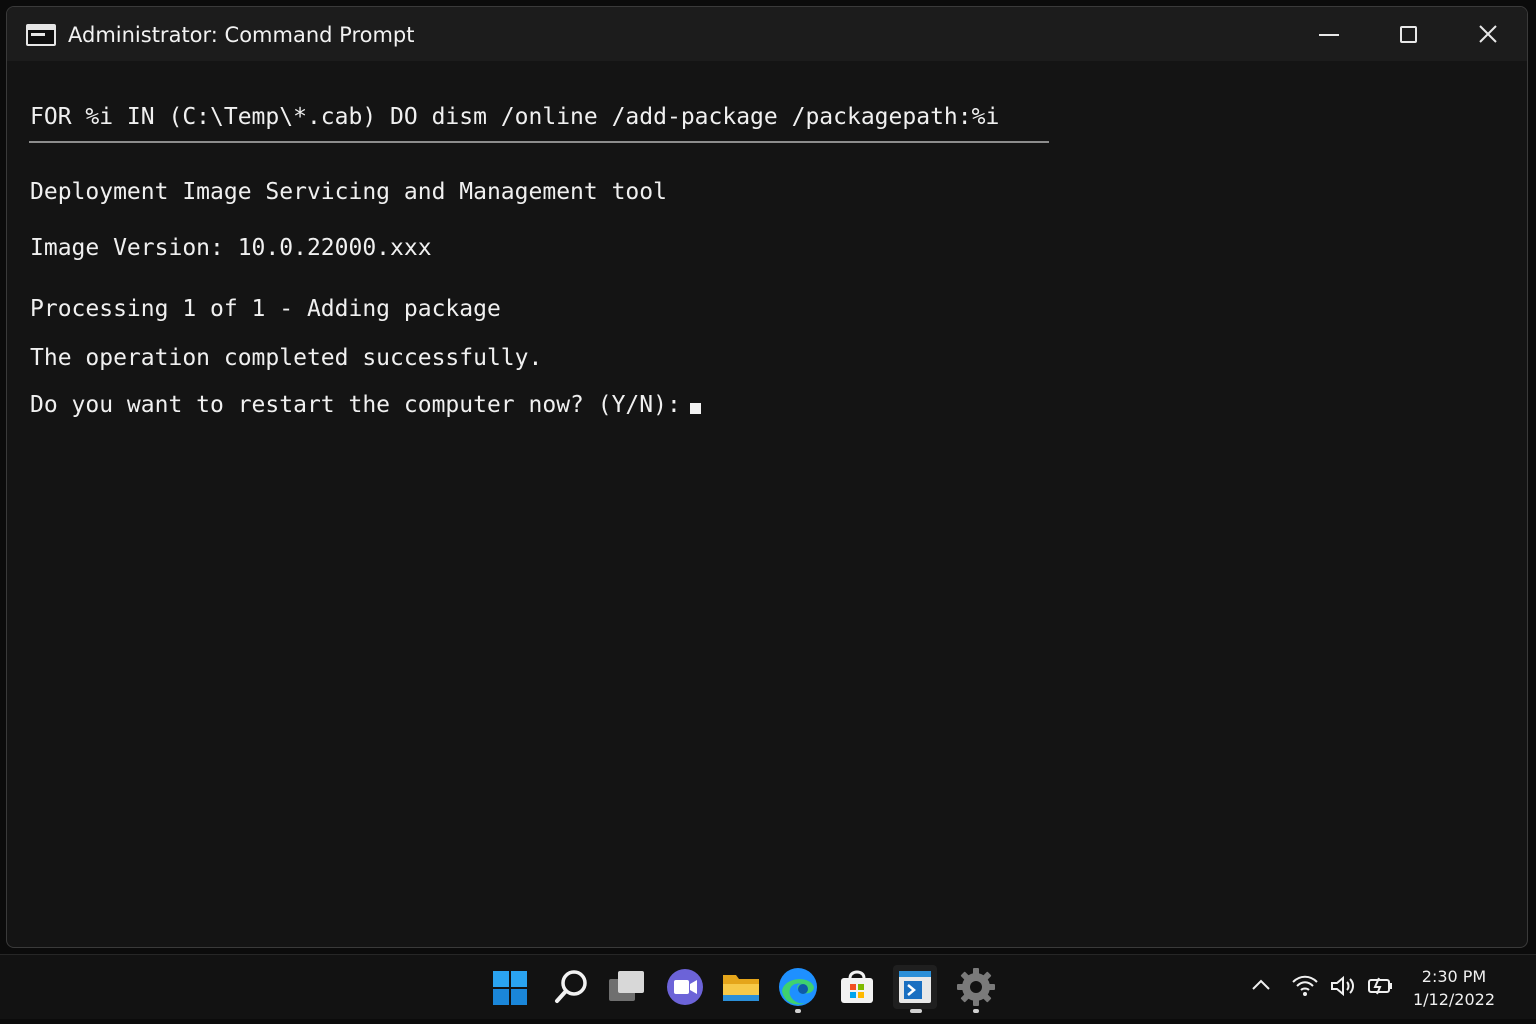  I want to click on show-hidden-icons-button, so click(1261, 987).